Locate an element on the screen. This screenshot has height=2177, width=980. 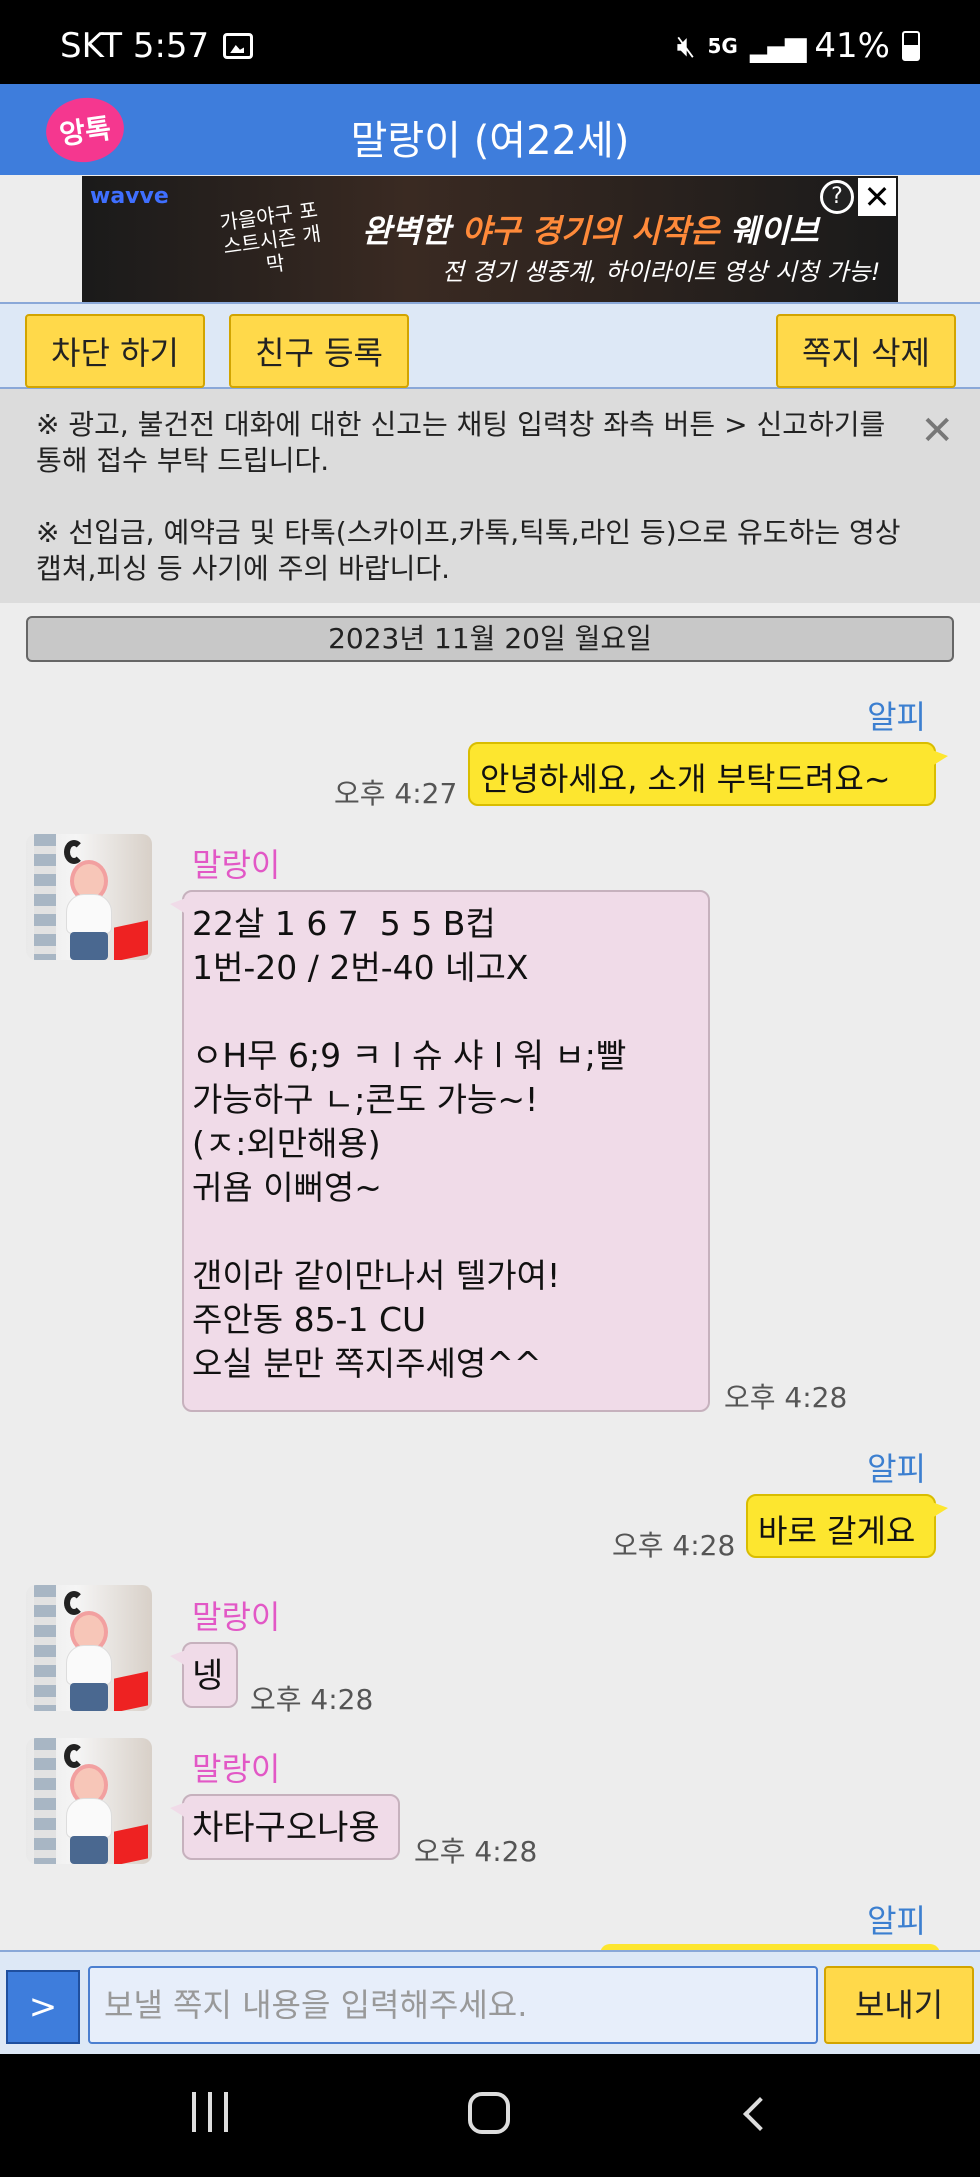
message-input: 보낼 쪽지 내용을 입력해주세요. is located at coordinates (453, 2005).